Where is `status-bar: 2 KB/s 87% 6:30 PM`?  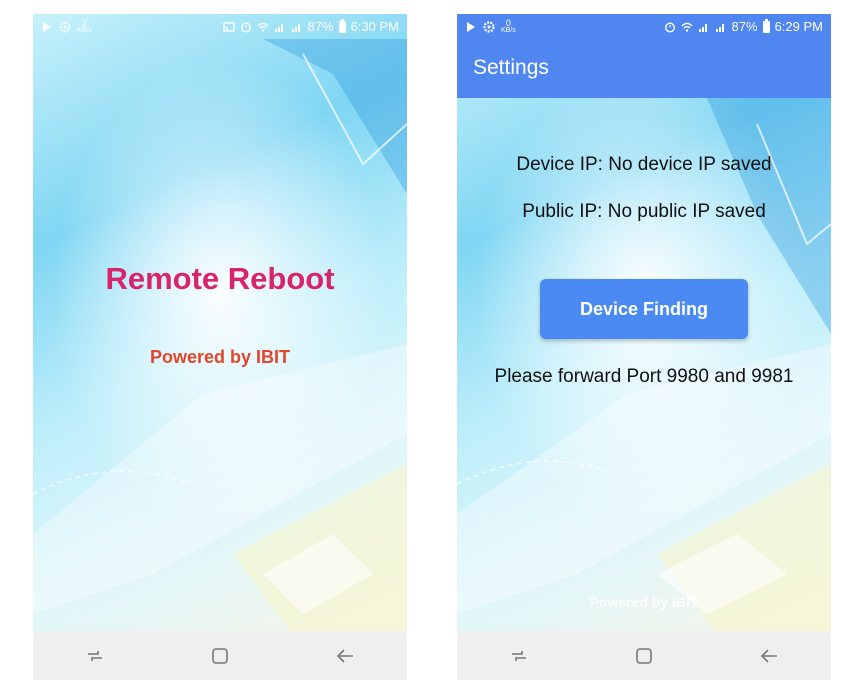 status-bar: 2 KB/s 87% 6:30 PM is located at coordinates (220, 26).